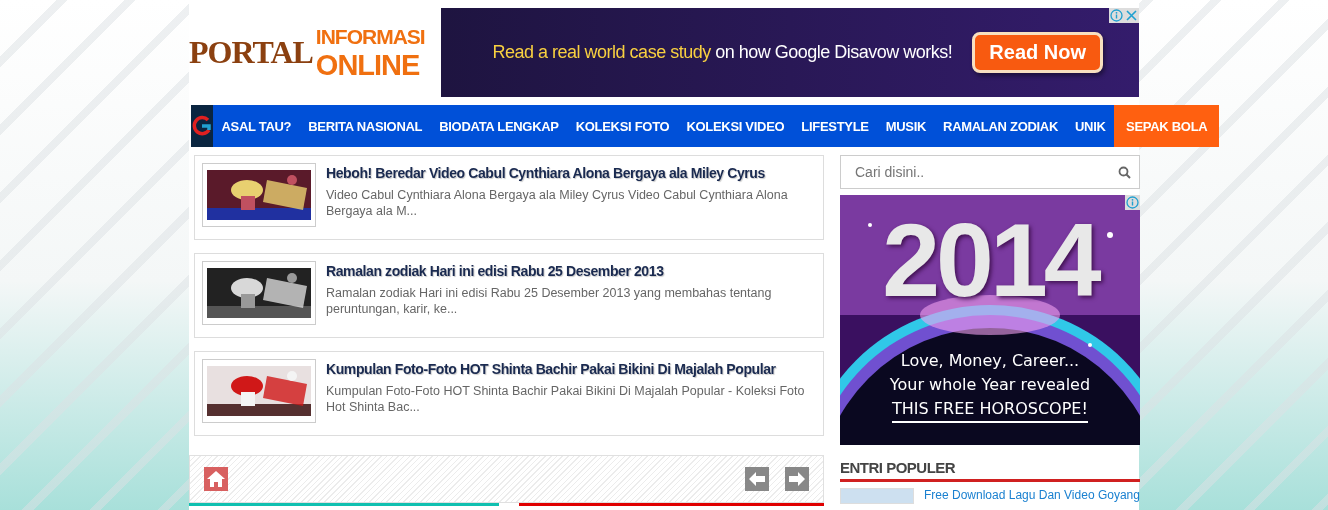 Image resolution: width=1328 pixels, height=510 pixels. I want to click on popular-post-link: Free Download Lagu Dan Video Goyang, so click(1032, 495).